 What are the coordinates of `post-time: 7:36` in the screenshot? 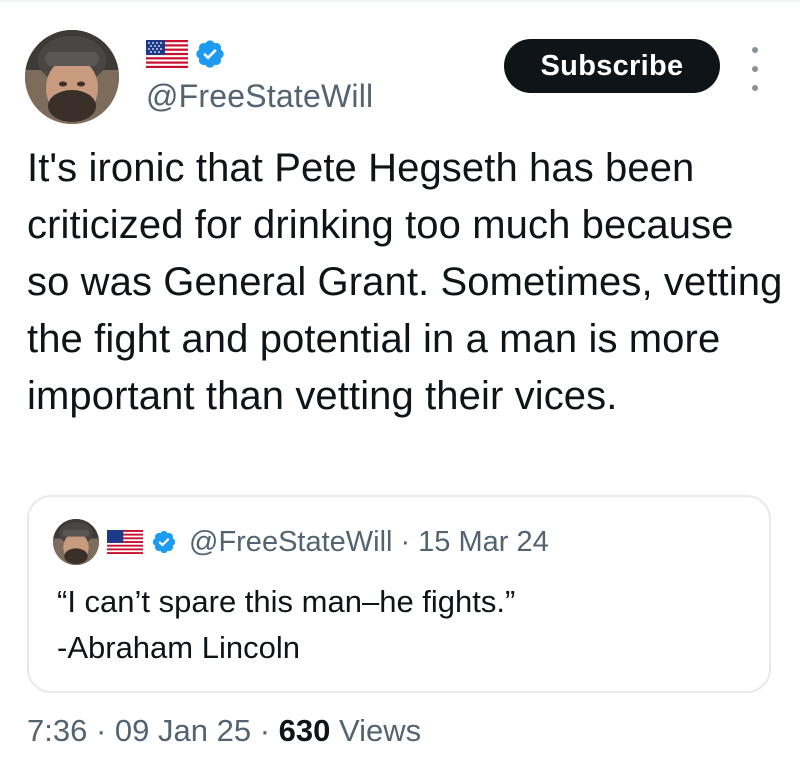 It's located at (57, 731).